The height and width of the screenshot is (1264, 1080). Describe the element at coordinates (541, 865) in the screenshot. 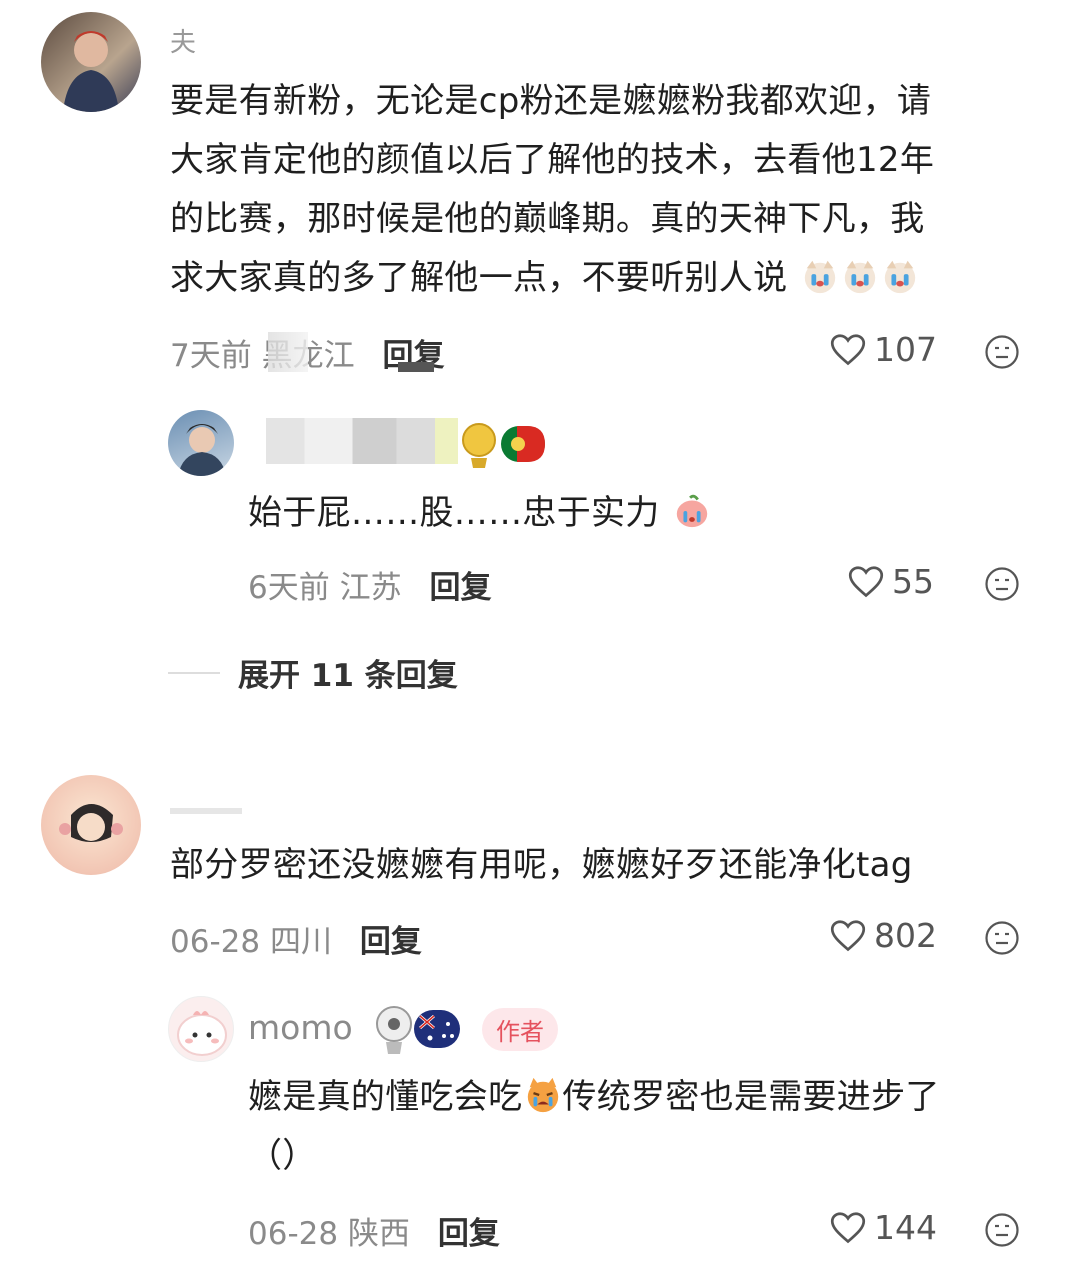

I see `comment-text: 部分罗密还没嬷嬷有用呢，嬷嬷好歹还能净化tag` at that location.